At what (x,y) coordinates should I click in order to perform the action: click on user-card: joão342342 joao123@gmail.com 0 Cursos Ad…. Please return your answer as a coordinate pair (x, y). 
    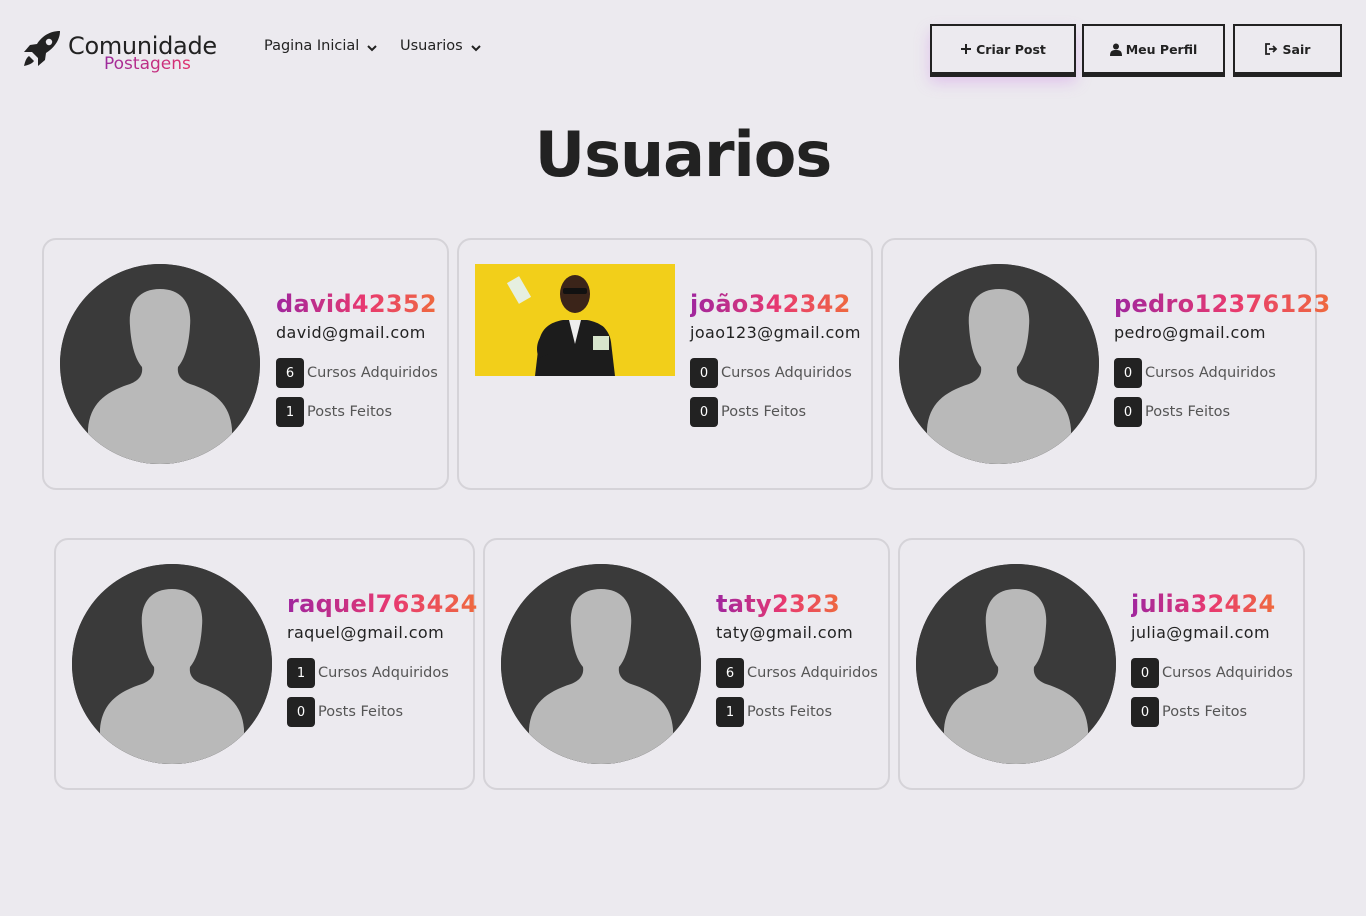
    Looking at the image, I should click on (665, 364).